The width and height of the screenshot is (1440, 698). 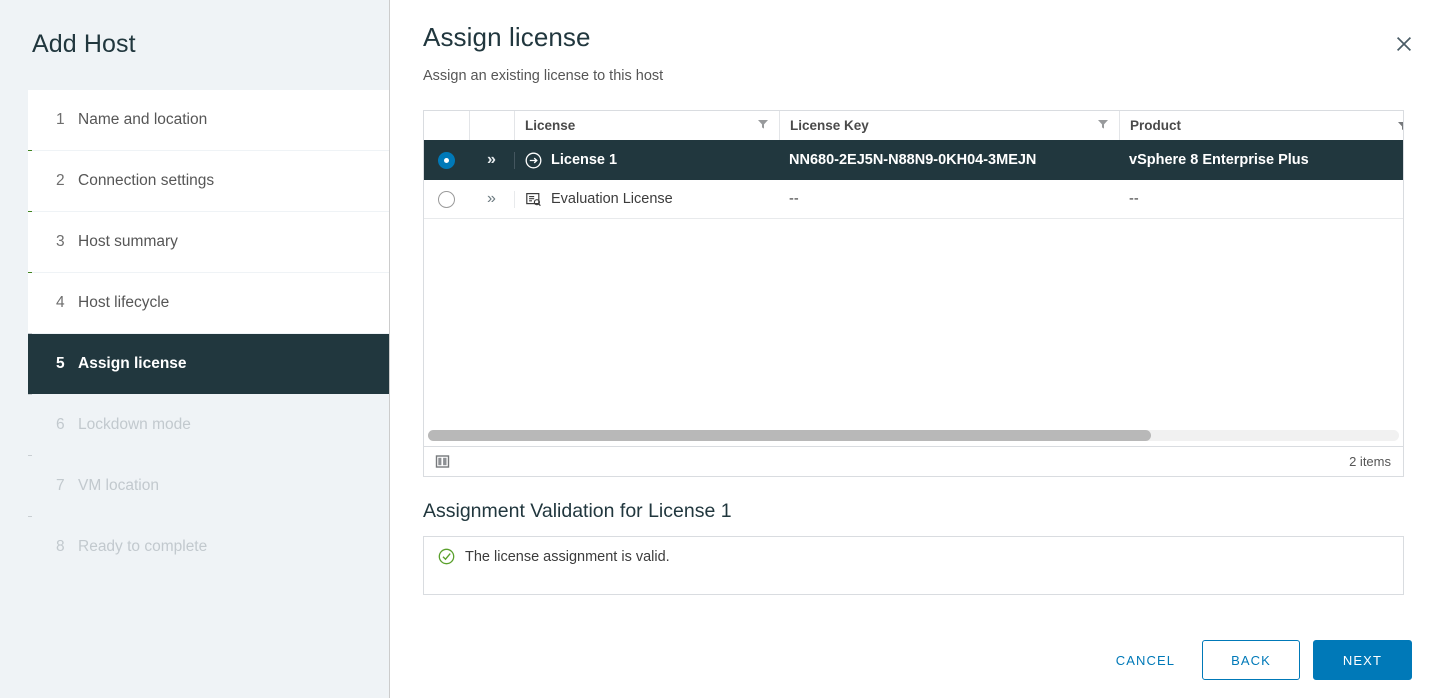 What do you see at coordinates (913, 565) in the screenshot?
I see `validation-panel: The license assignment is valid.` at bounding box center [913, 565].